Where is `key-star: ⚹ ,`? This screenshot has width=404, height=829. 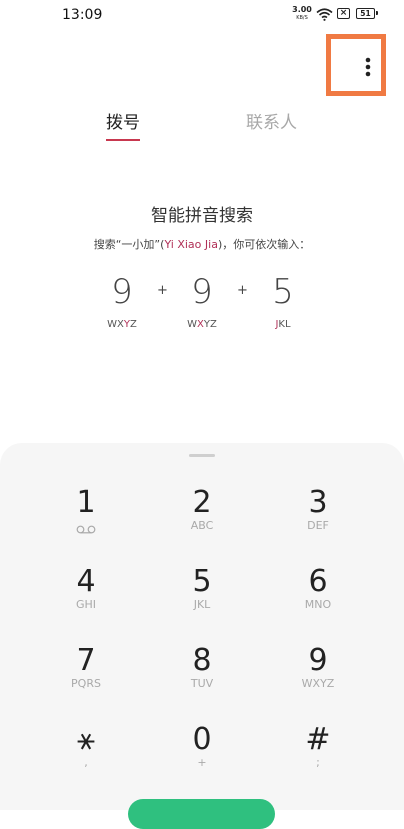 key-star: ⚹ , is located at coordinates (86, 756).